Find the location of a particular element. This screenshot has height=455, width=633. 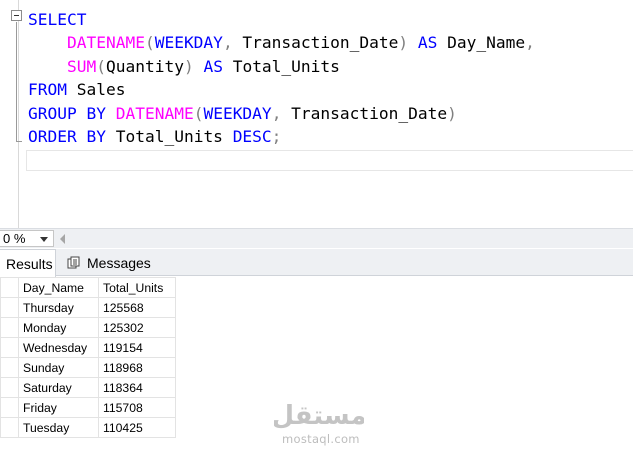

tab-messages-label: Messages is located at coordinates (119, 262).